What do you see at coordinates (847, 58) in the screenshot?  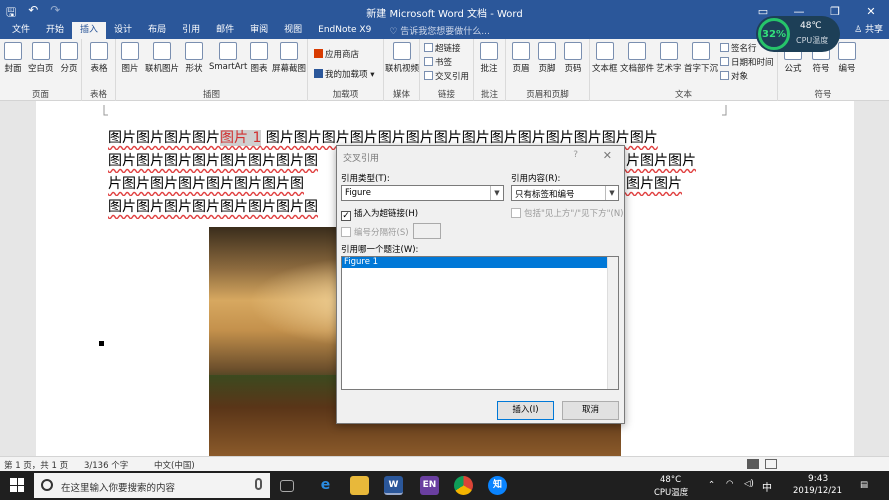 I see `number-button: 编号` at bounding box center [847, 58].